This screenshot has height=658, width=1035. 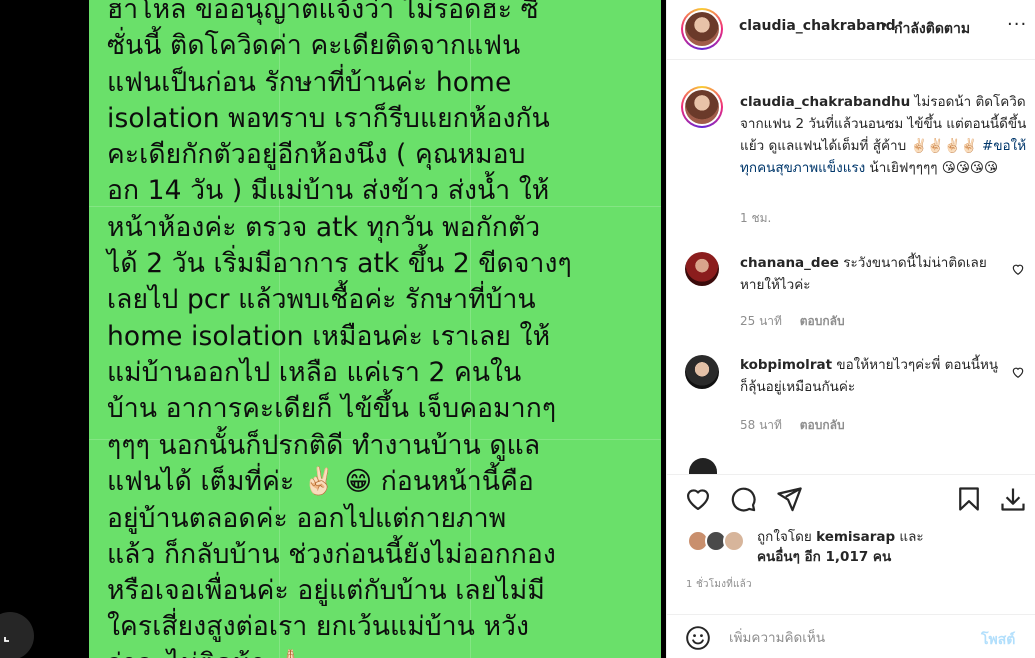 I want to click on expand-button, so click(x=17, y=635).